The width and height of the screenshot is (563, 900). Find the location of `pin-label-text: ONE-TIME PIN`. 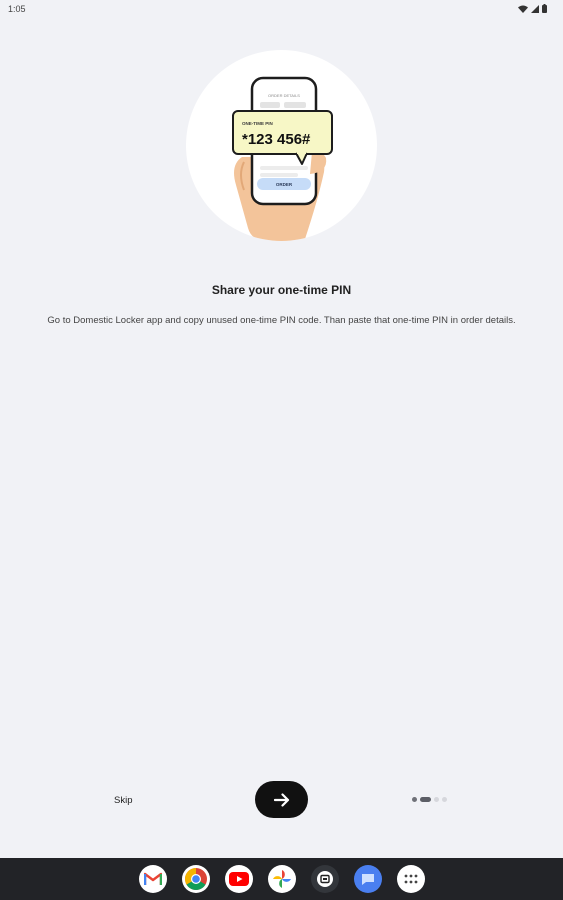

pin-label-text: ONE-TIME PIN is located at coordinates (257, 123).